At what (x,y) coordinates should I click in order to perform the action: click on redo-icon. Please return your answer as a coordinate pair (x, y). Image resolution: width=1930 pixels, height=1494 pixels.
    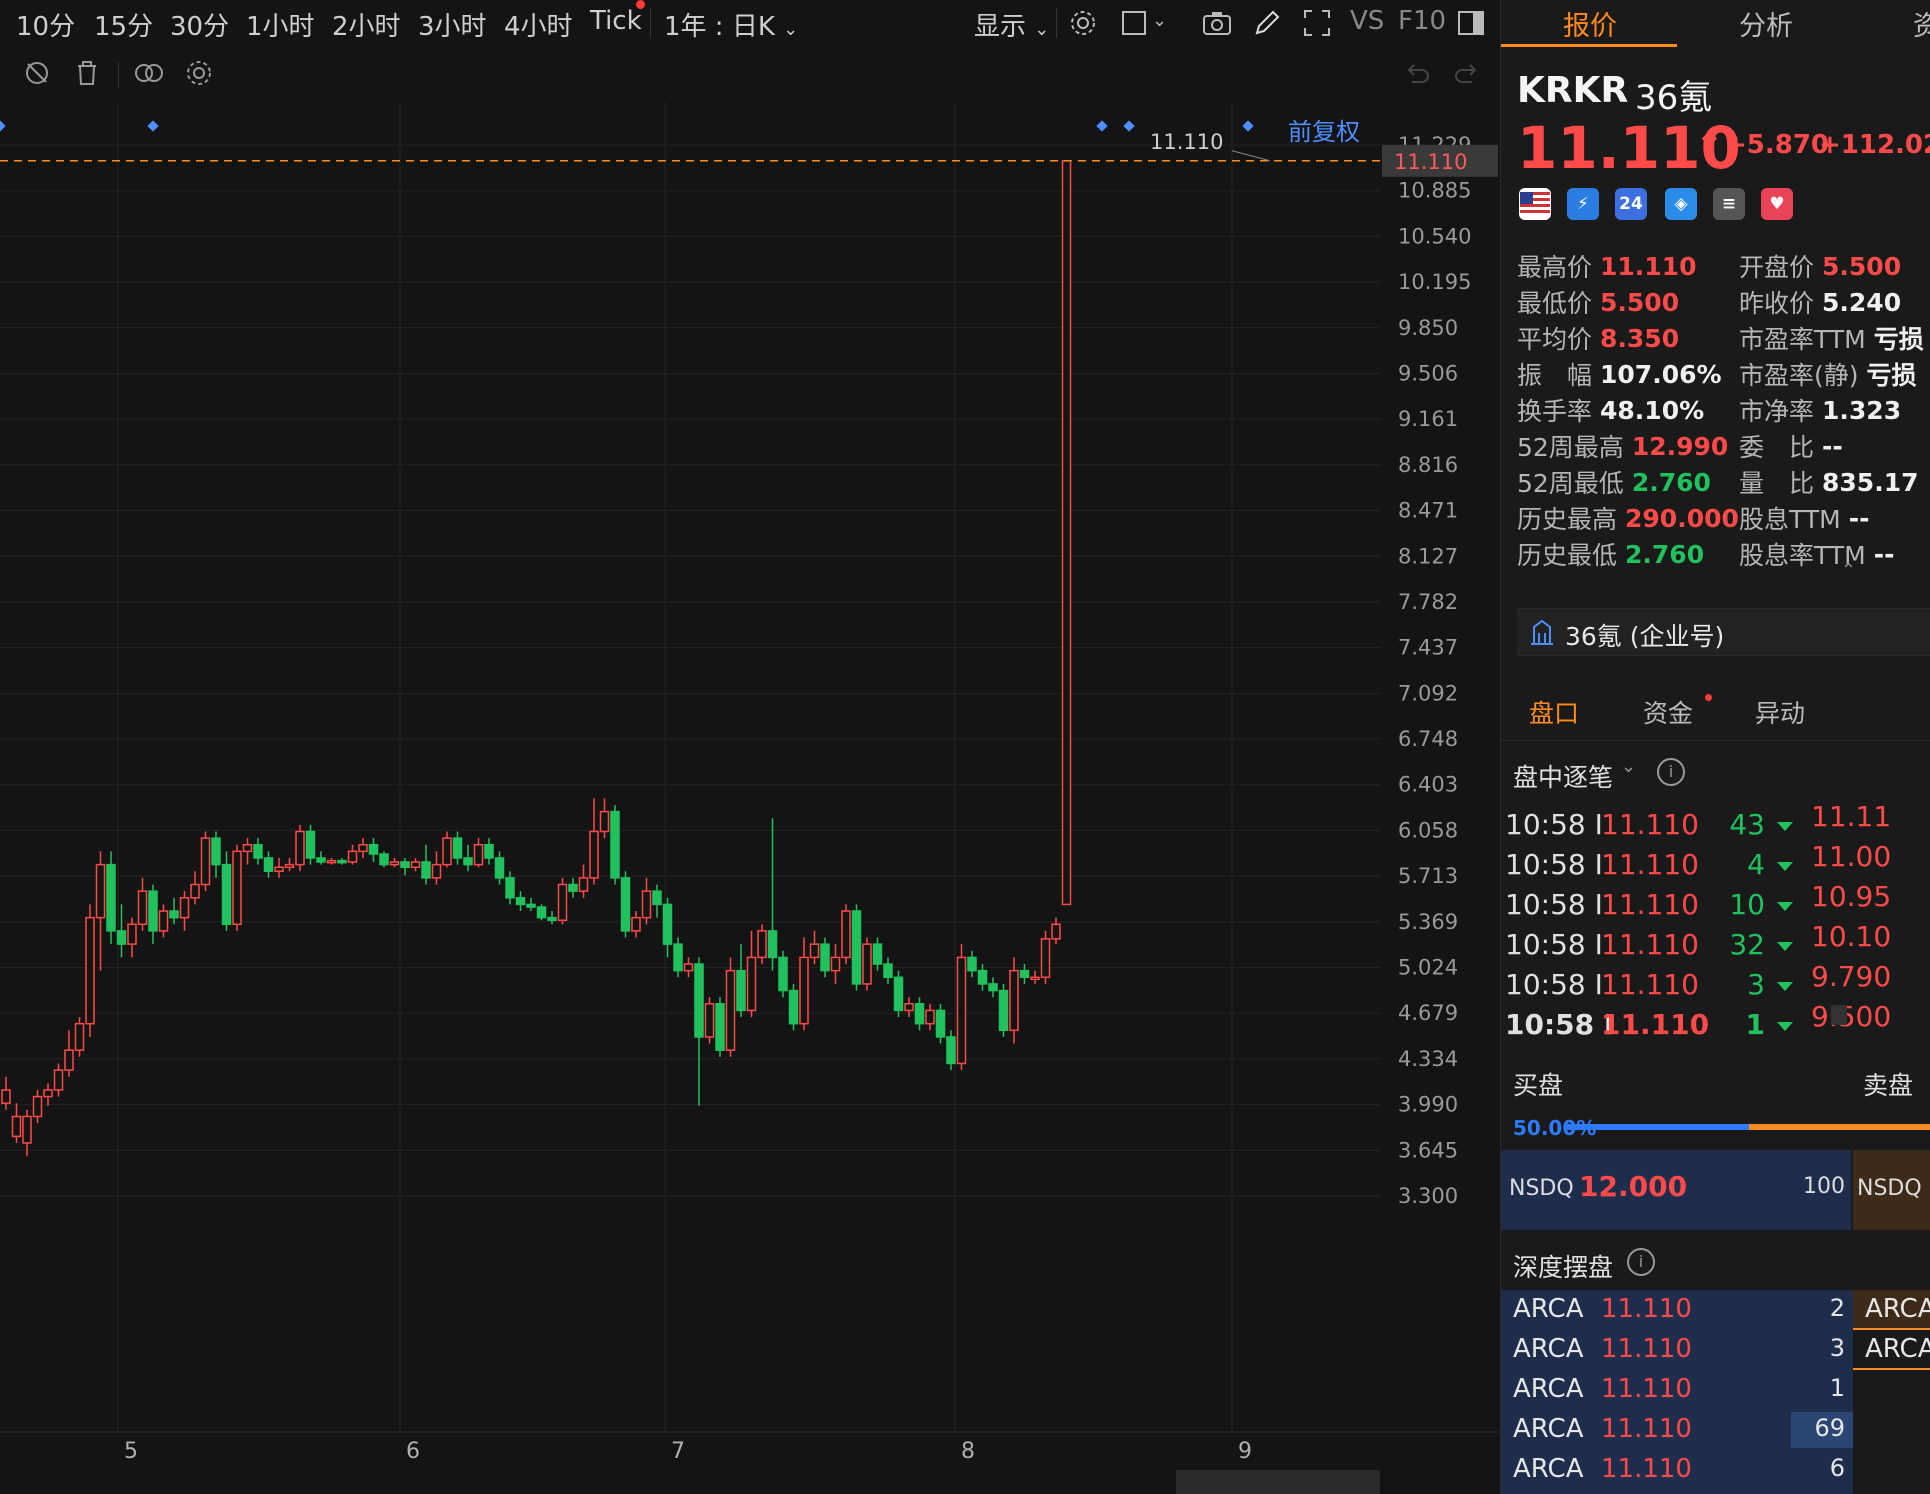
    Looking at the image, I should click on (1467, 73).